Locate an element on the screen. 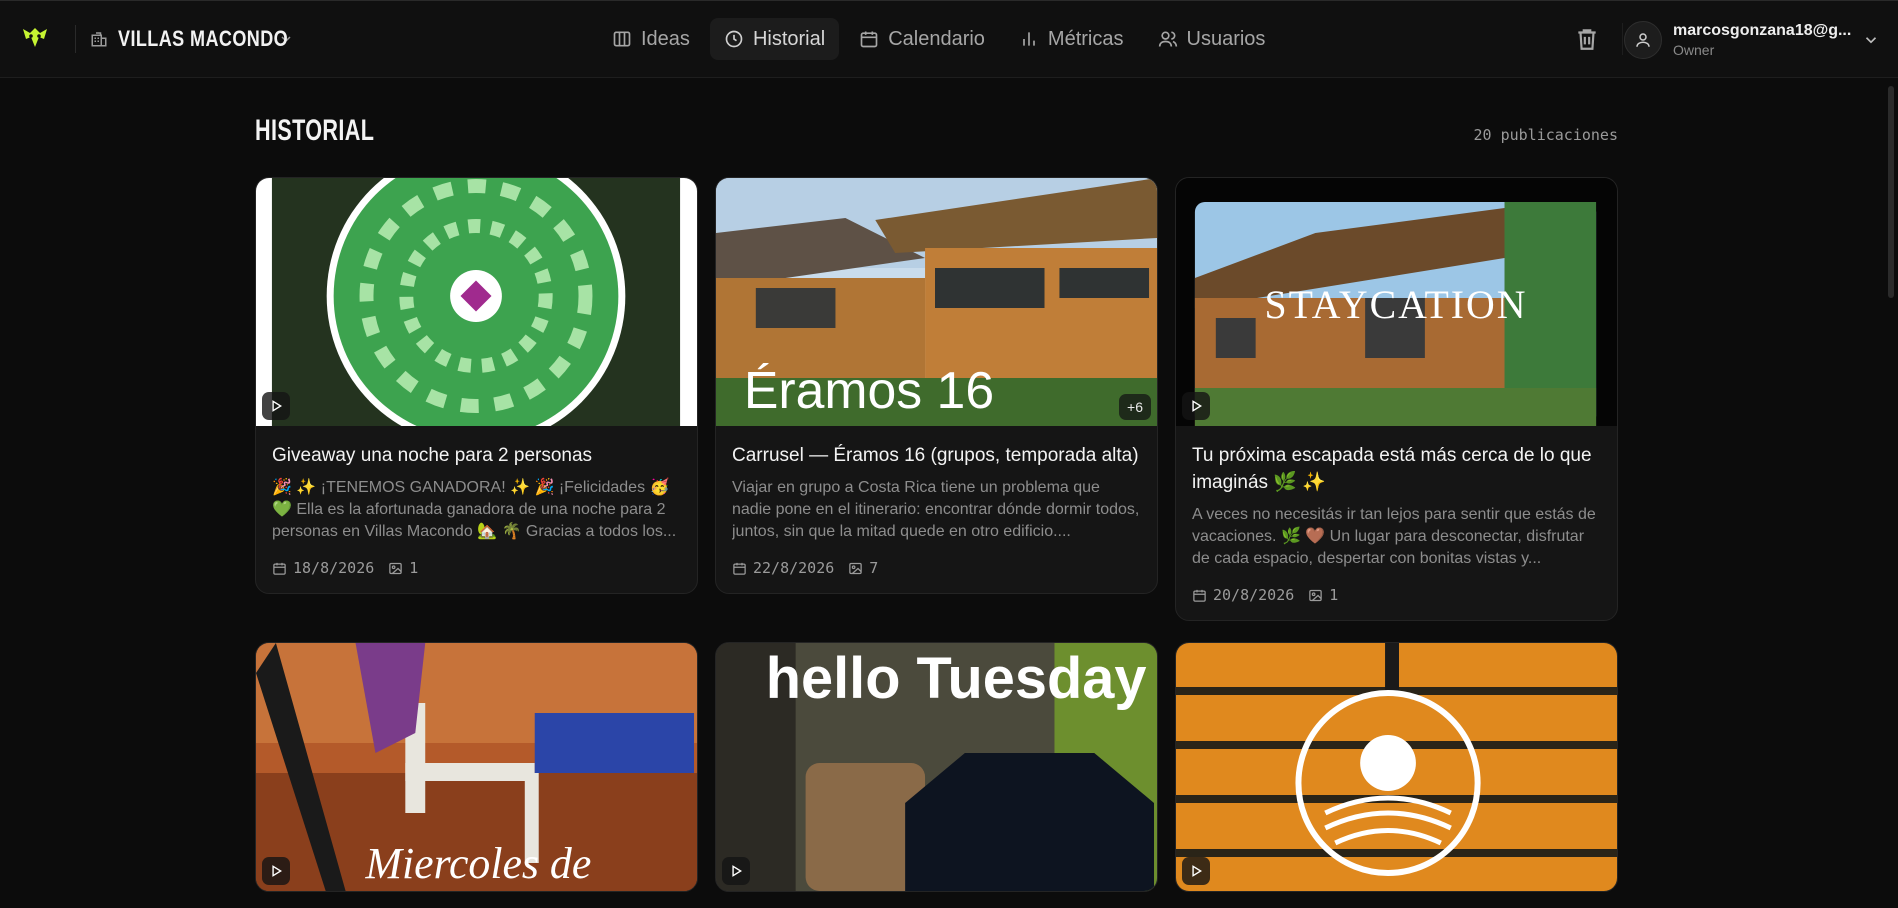 The height and width of the screenshot is (908, 1898). overlay-text: STAYCATION is located at coordinates (1396, 304).